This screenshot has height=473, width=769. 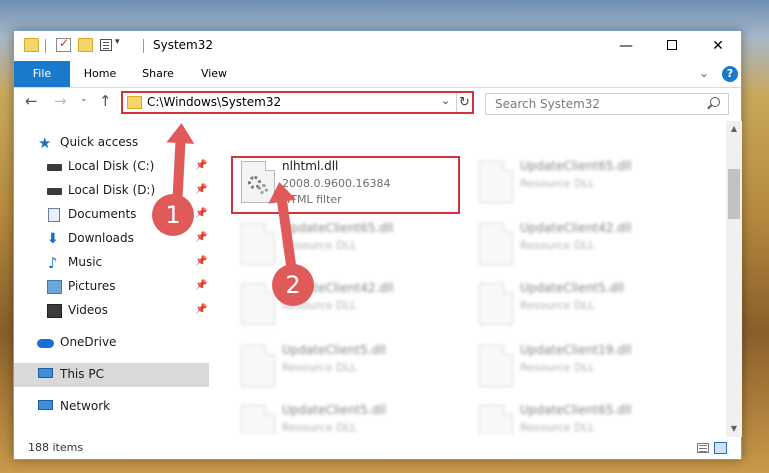 What do you see at coordinates (734, 429) in the screenshot?
I see `scroll-down-icon: ▼` at bounding box center [734, 429].